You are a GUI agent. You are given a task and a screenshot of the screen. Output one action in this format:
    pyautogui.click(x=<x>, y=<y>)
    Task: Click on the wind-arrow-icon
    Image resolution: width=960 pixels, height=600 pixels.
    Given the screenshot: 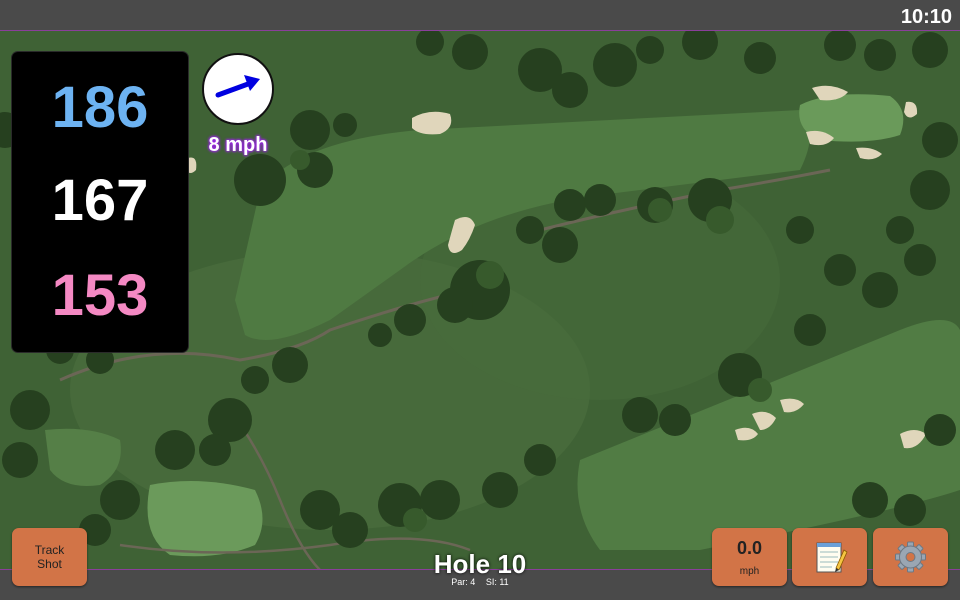 What is the action you would take?
    pyautogui.click(x=237, y=86)
    